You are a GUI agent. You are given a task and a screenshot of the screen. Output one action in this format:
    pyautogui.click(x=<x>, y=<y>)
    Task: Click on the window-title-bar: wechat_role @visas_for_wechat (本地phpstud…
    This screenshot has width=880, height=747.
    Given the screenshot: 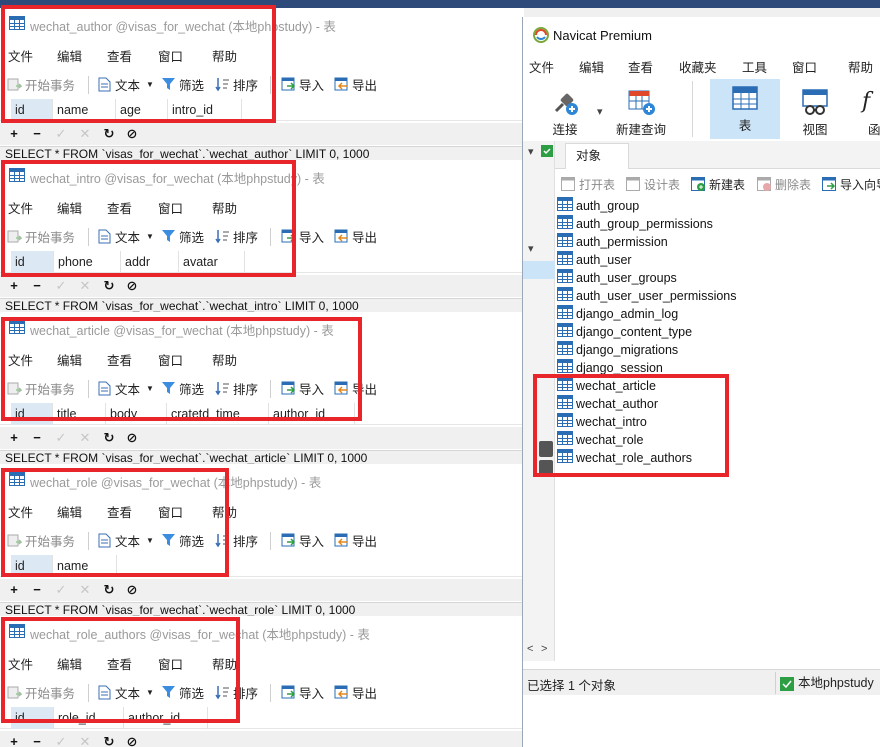 What is the action you would take?
    pyautogui.click(x=262, y=479)
    